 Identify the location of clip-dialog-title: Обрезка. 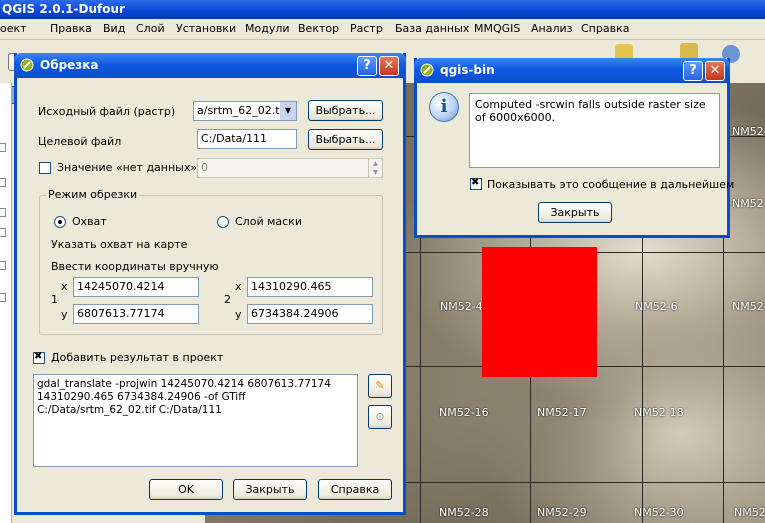
(69, 65).